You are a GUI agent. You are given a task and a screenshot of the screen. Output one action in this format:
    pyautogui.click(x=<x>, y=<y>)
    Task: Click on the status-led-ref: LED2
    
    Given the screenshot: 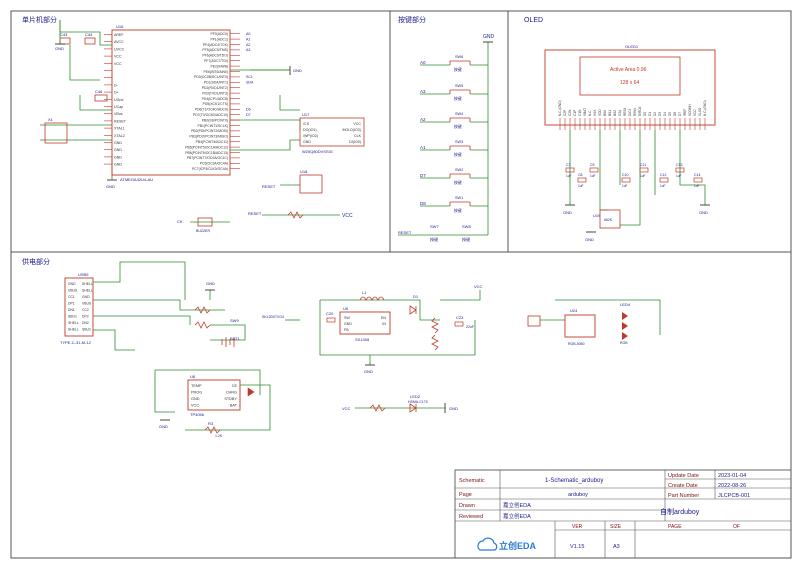 What is the action you would take?
    pyautogui.click(x=415, y=396)
    